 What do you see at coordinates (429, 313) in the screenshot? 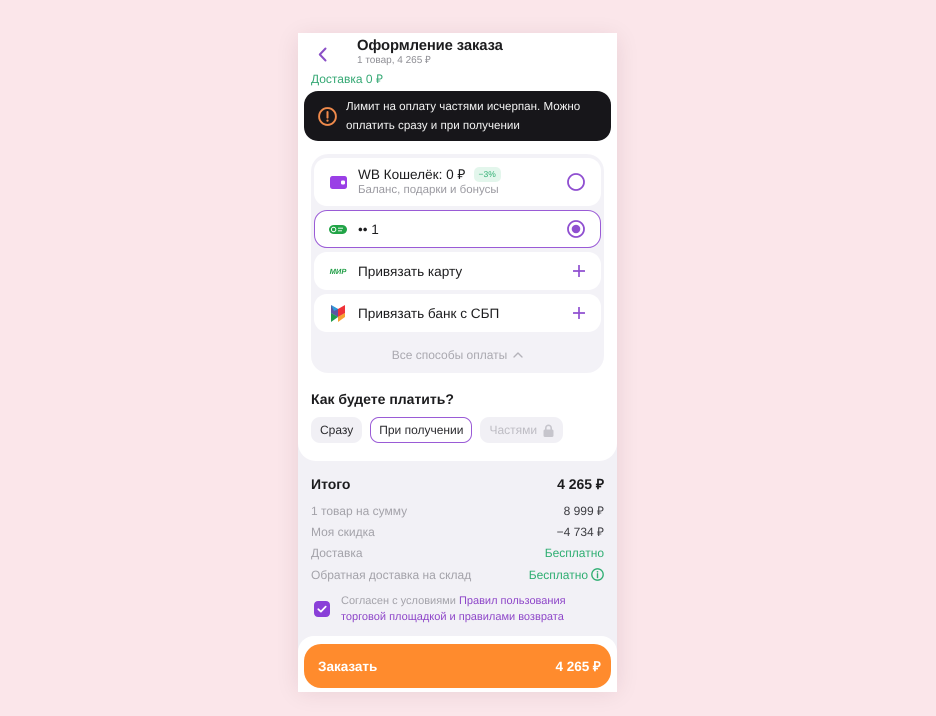
I see `payment-method-title: Привязать банк с СБП` at bounding box center [429, 313].